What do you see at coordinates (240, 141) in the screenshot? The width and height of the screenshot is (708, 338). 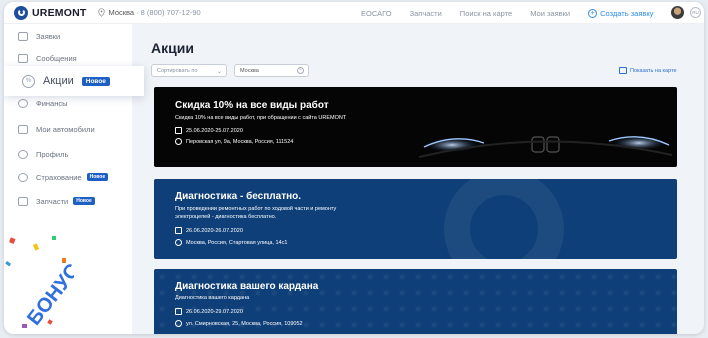 I see `promo-card-address-text: Перовская ул, 9а, Москва, Россия, 111524` at bounding box center [240, 141].